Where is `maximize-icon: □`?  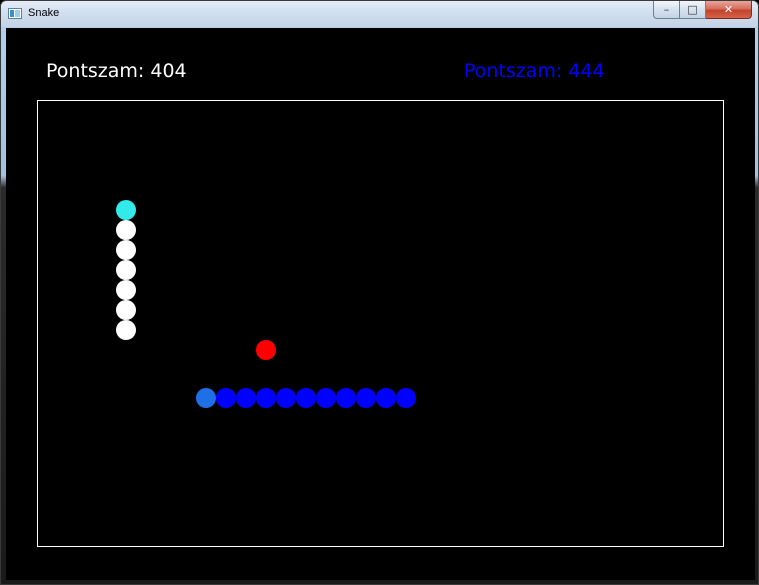 maximize-icon: □ is located at coordinates (692, 9).